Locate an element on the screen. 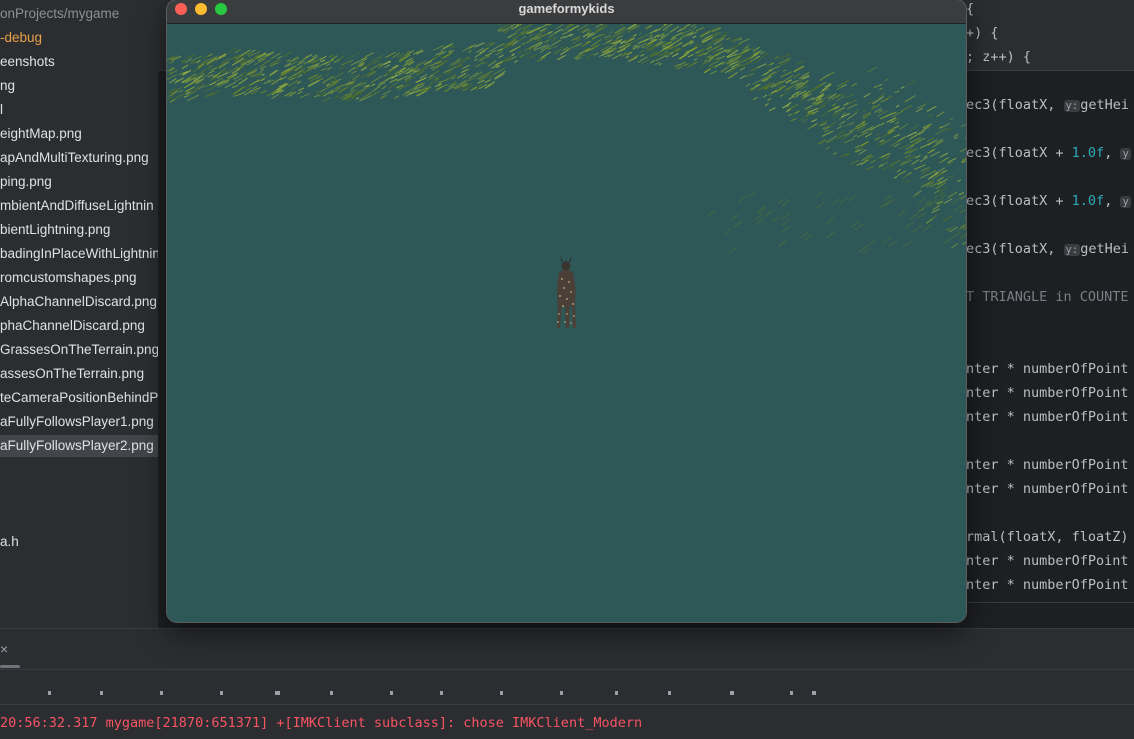  tree-item: mbientAndDiffuseLightnin is located at coordinates (79, 206).